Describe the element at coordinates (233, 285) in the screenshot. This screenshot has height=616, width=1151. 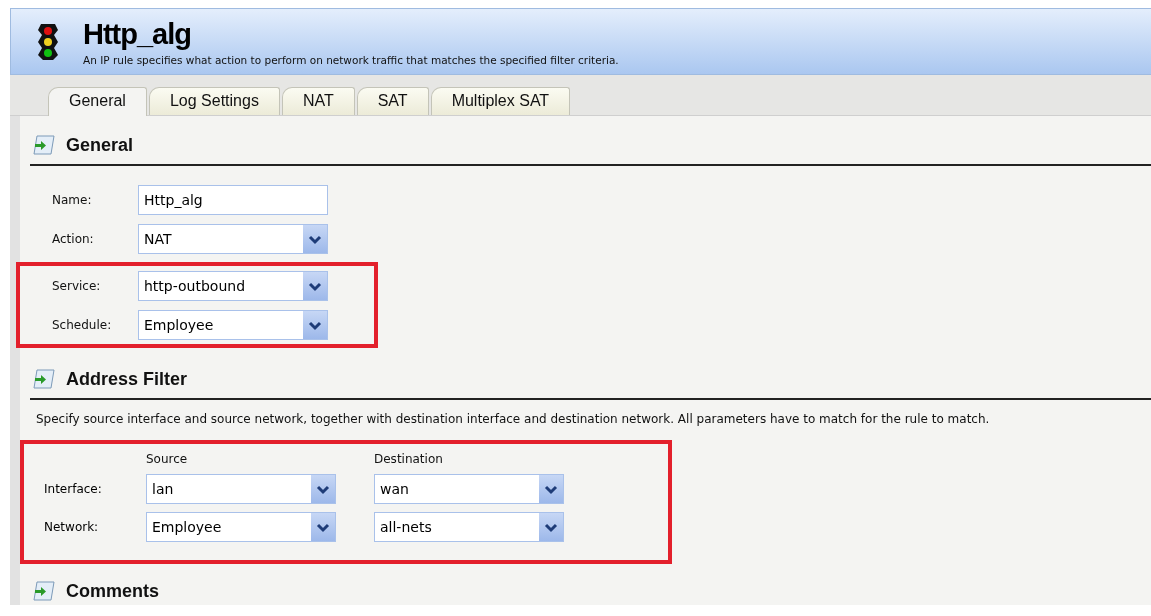
I see `value-dropdown: http-outbound` at that location.